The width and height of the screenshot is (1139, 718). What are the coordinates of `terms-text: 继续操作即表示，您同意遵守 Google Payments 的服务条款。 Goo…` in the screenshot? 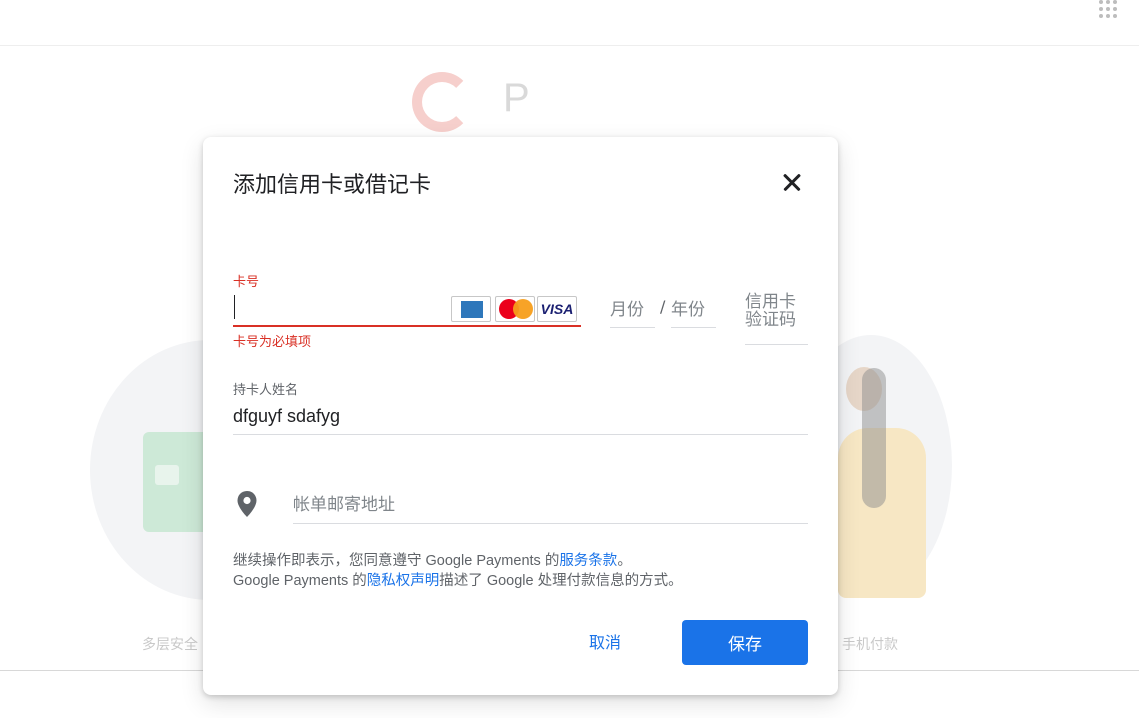 It's located at (458, 571).